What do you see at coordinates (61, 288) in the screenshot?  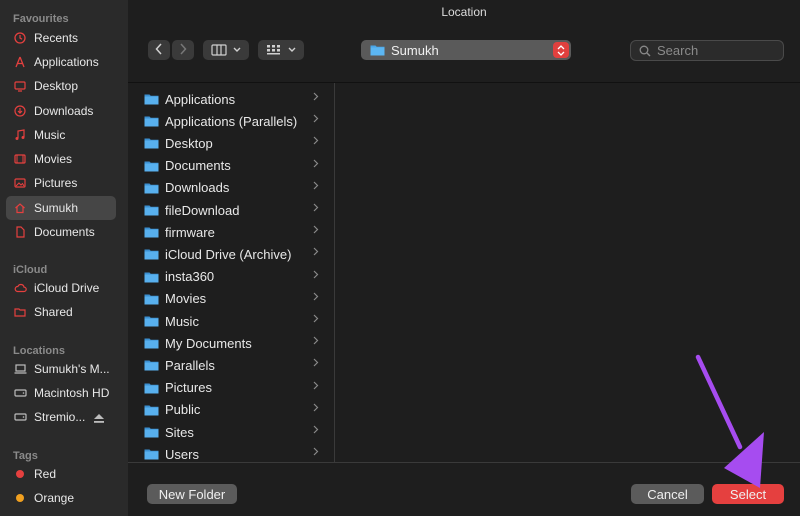 I see `sidebar-item-icloud-drive: iCloud Drive` at bounding box center [61, 288].